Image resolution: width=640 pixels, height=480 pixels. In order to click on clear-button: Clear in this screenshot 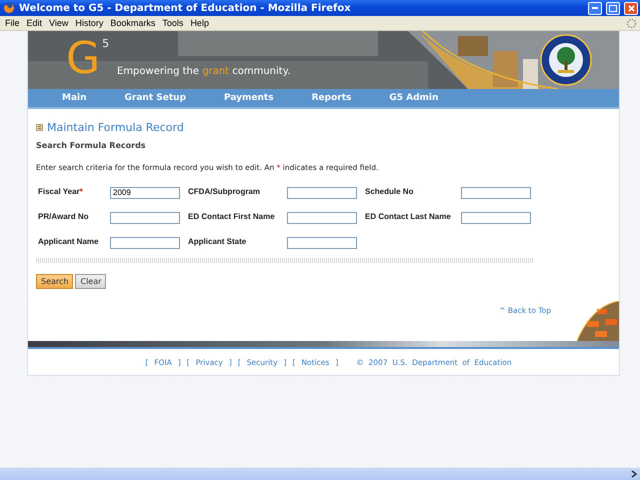, I will do `click(90, 281)`.